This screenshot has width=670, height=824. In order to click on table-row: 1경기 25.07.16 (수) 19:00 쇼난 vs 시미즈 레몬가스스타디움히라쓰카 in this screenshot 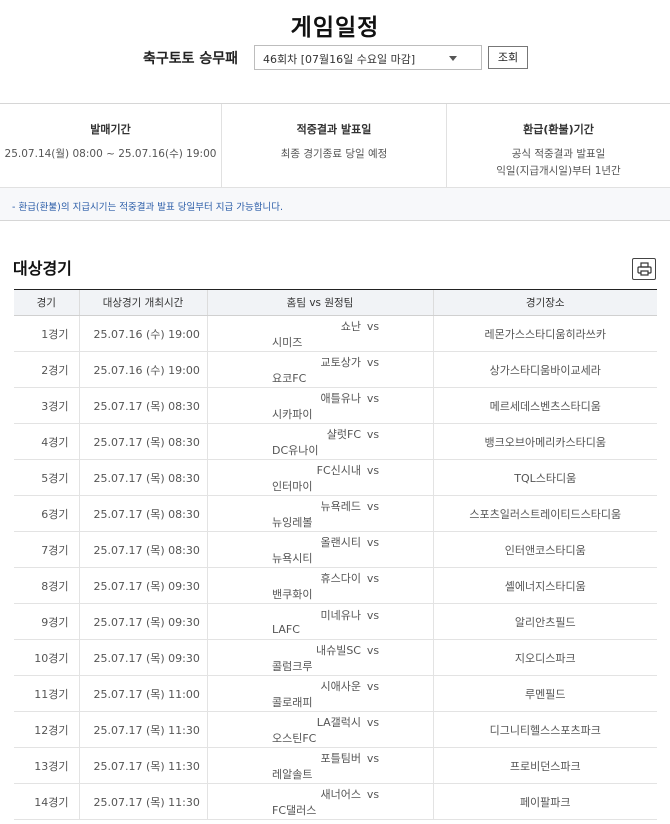, I will do `click(335, 333)`.